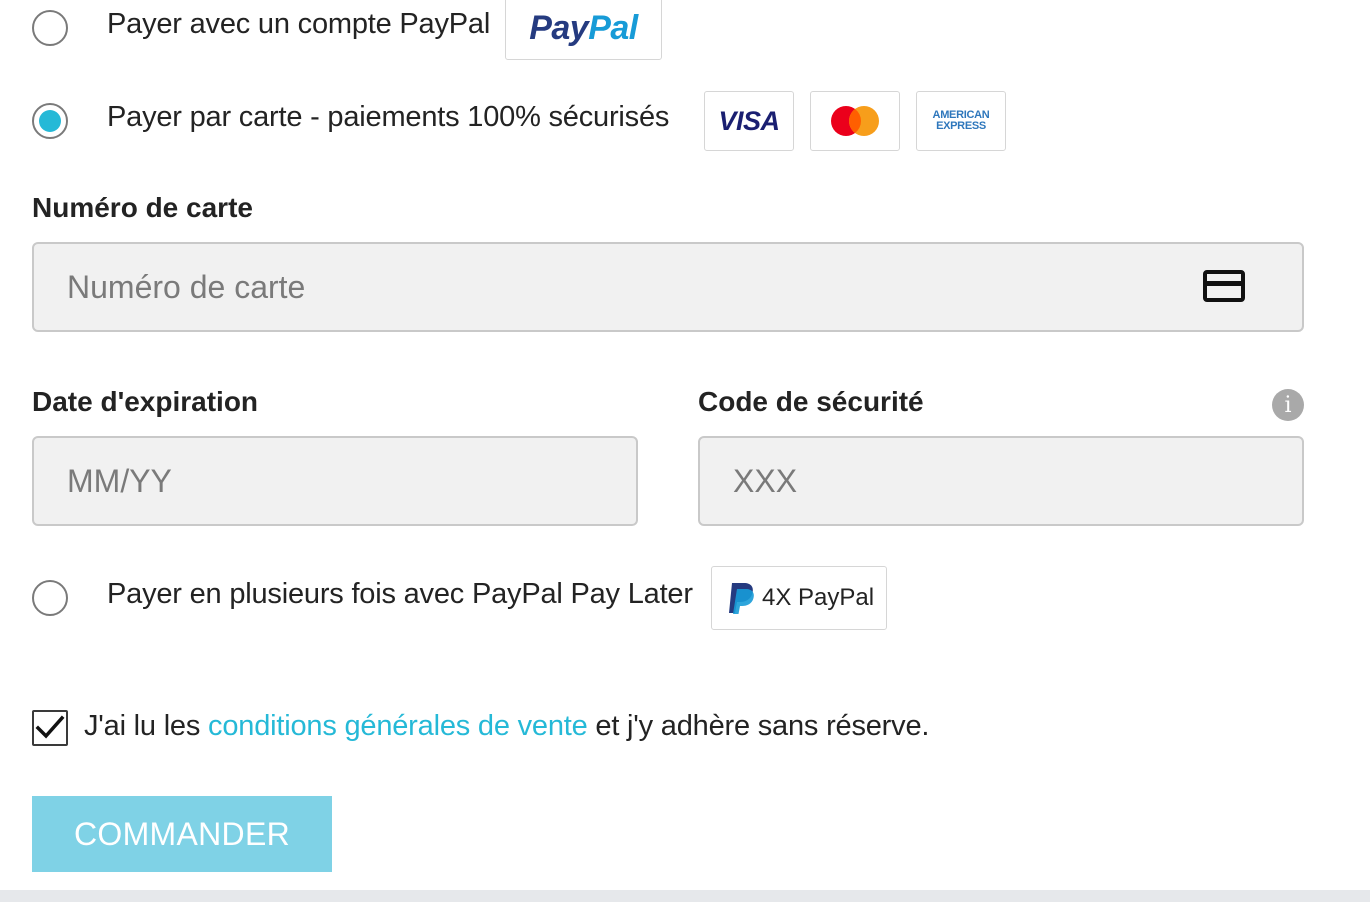 The width and height of the screenshot is (1370, 902). Describe the element at coordinates (1288, 405) in the screenshot. I see `info-icon: i` at that location.